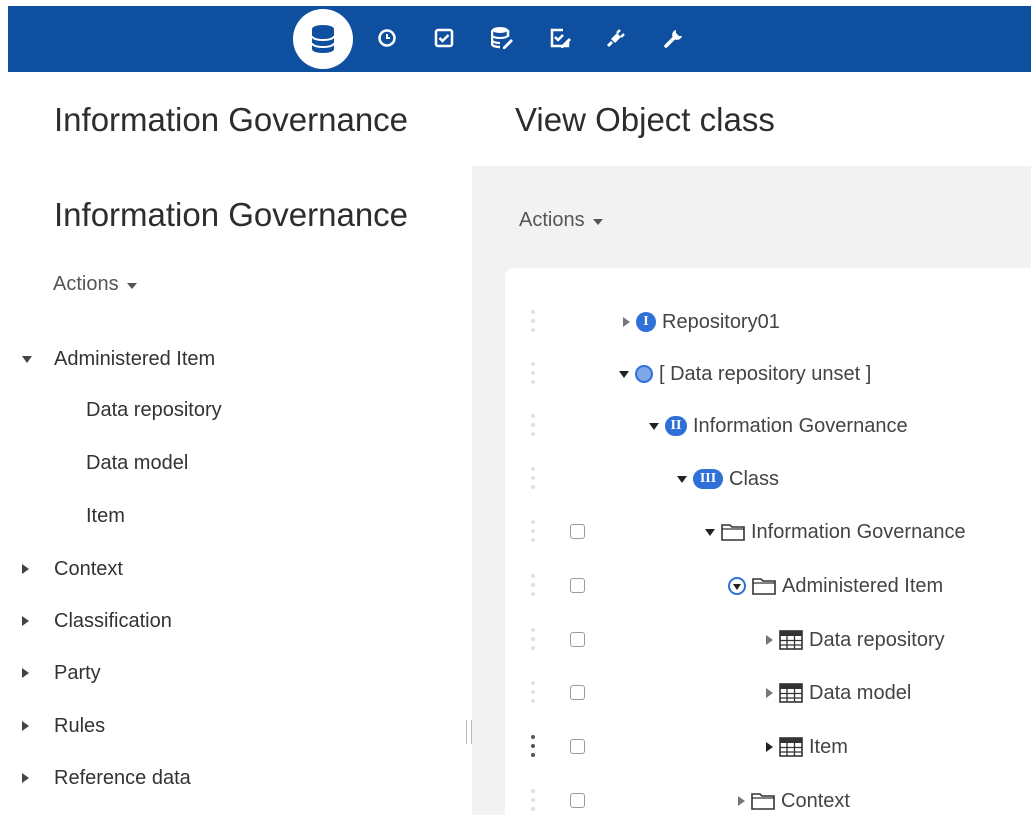 Image resolution: width=1031 pixels, height=815 pixels. I want to click on sidebar-item-label: Data repository, so click(154, 410).